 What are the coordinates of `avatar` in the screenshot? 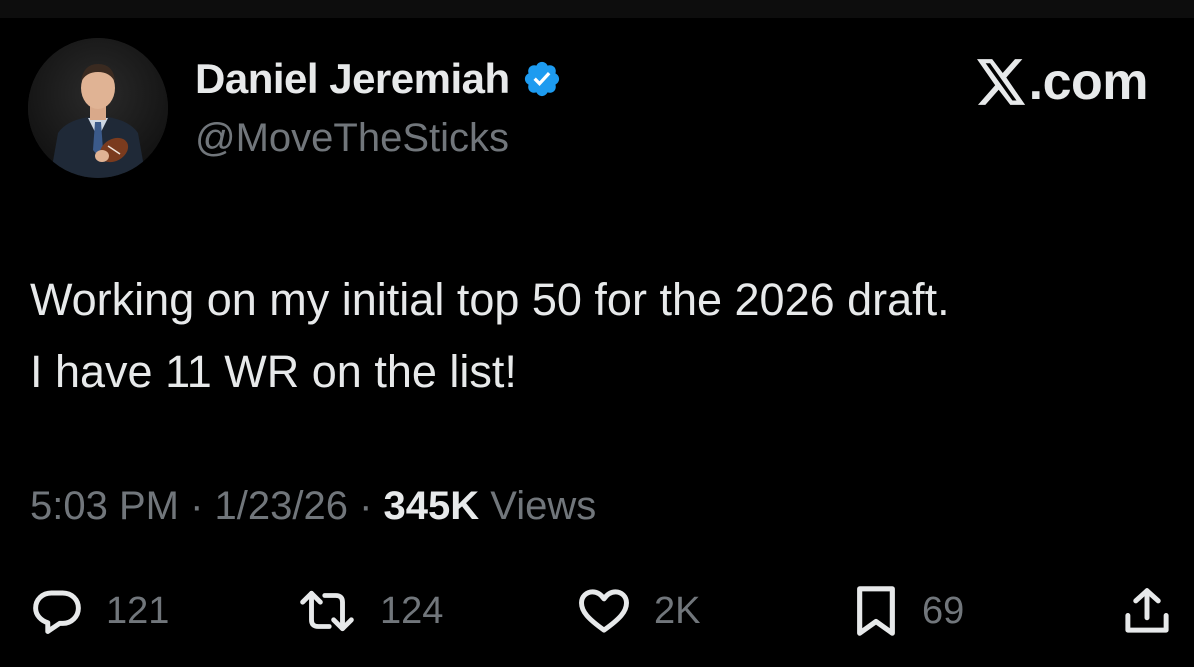 It's located at (98, 108).